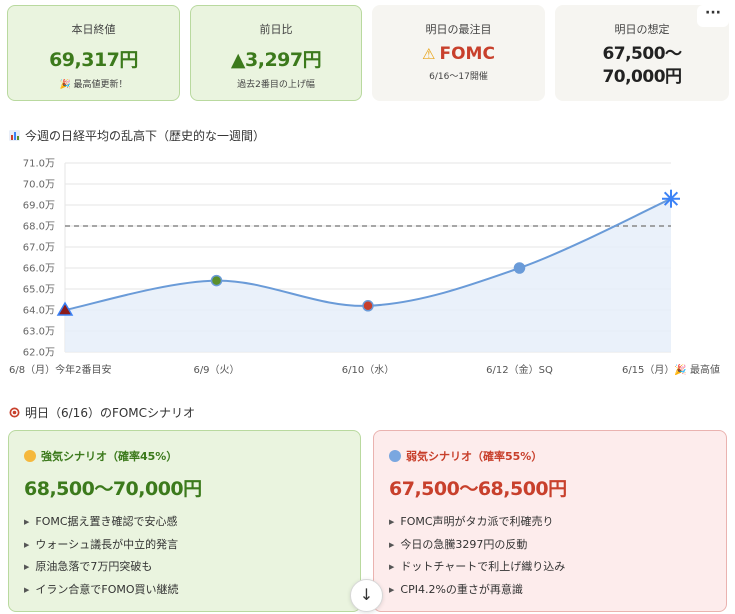 The height and width of the screenshot is (614, 735). Describe the element at coordinates (39, 164) in the screenshot. I see `y-tick-label: 71.0万` at that location.